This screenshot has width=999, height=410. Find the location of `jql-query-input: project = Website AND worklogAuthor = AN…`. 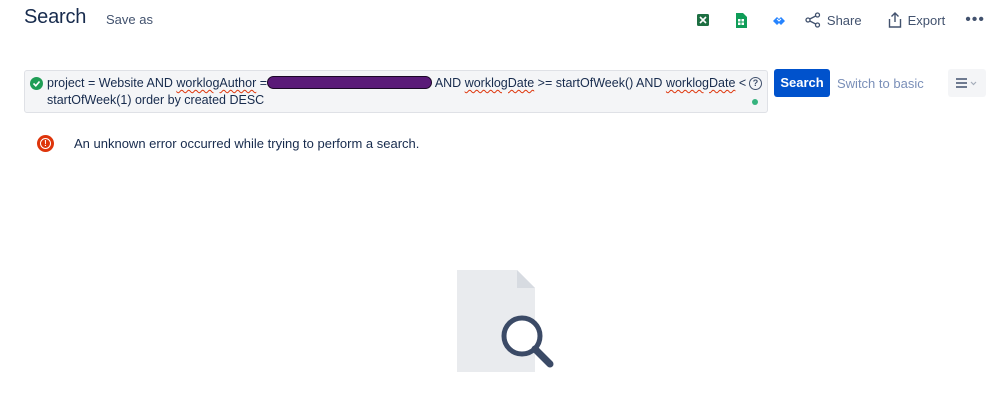

jql-query-input: project = Website AND worklogAuthor = AN… is located at coordinates (396, 91).